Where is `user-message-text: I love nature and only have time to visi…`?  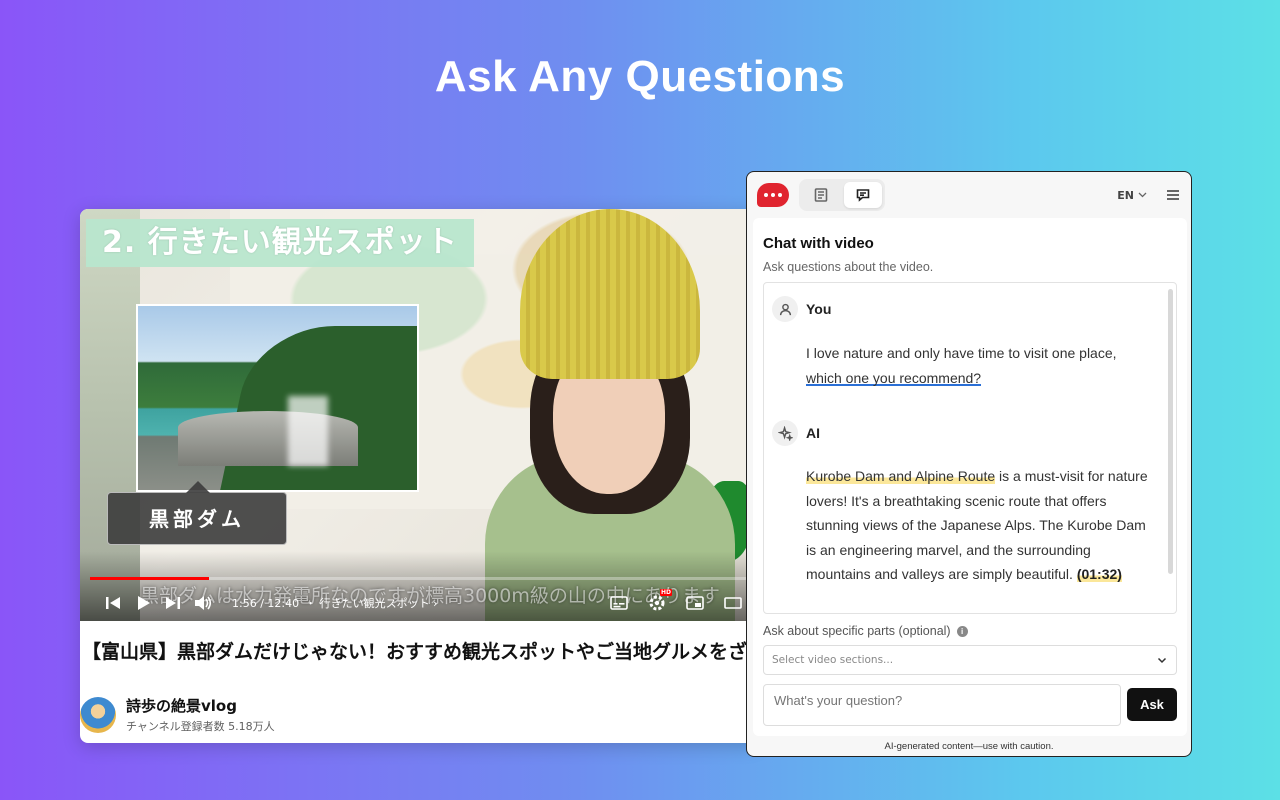 user-message-text: I love nature and only have time to visi… is located at coordinates (961, 353).